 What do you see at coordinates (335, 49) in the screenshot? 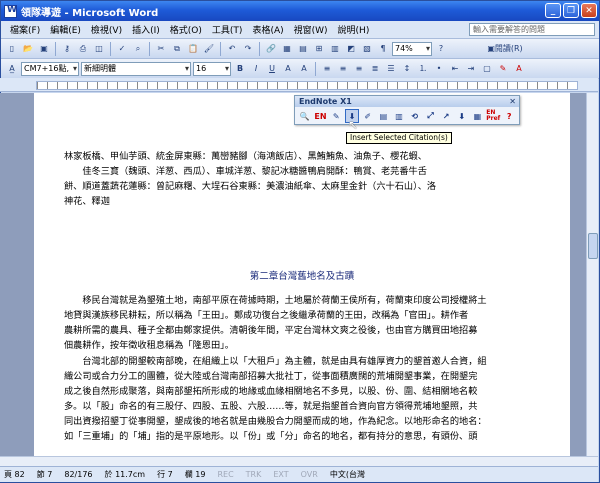
I see `columns-icon: ▥` at bounding box center [335, 49].